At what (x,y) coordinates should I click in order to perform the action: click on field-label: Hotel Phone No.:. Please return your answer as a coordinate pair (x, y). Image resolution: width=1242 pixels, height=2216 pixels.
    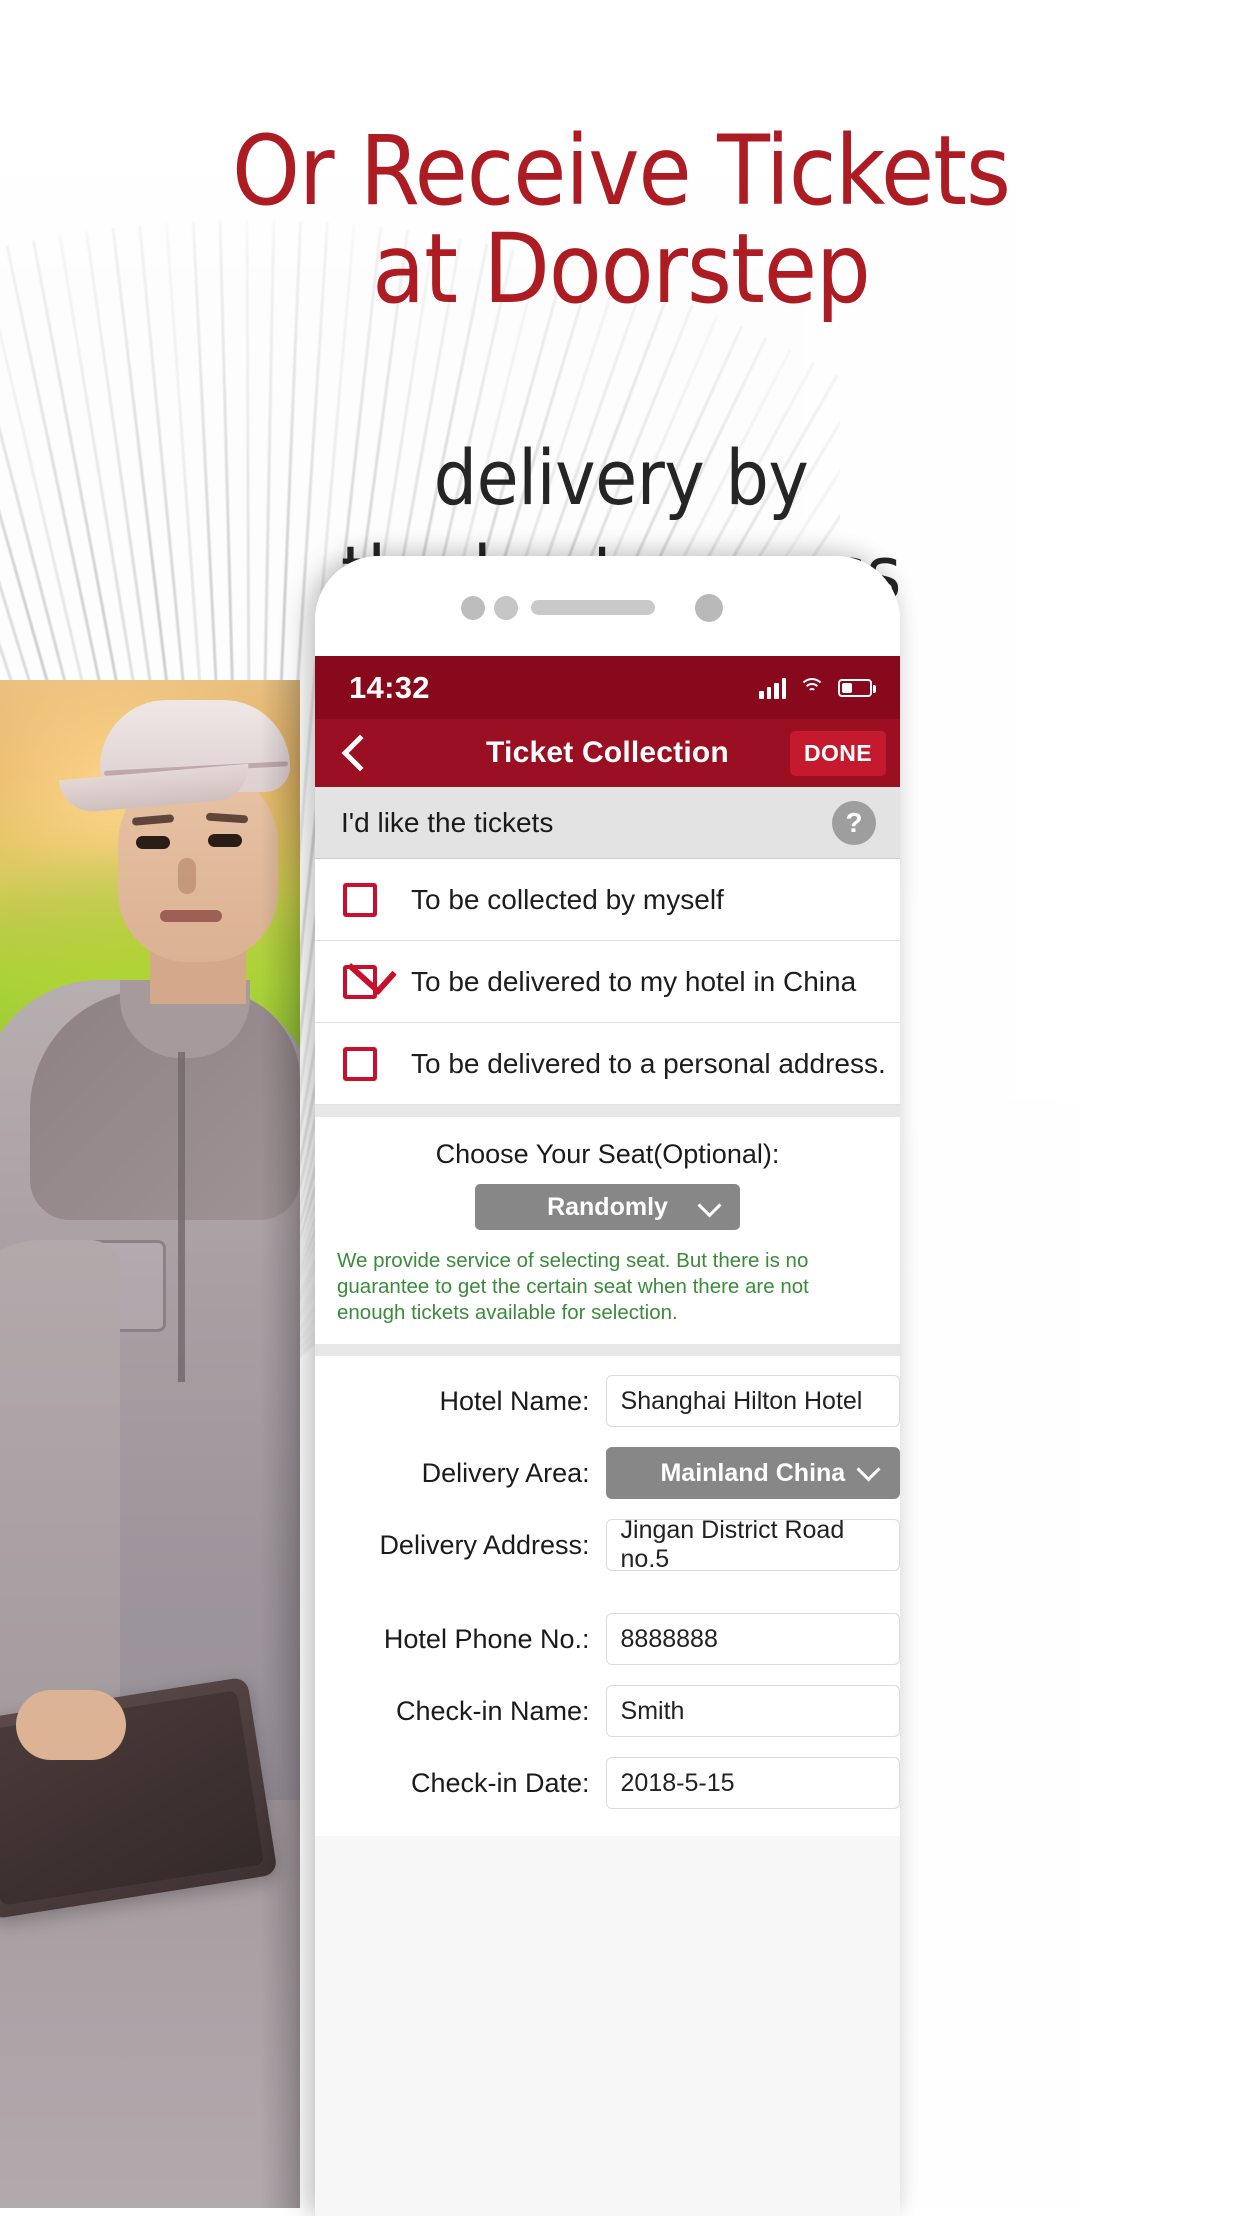
    Looking at the image, I should click on (486, 1638).